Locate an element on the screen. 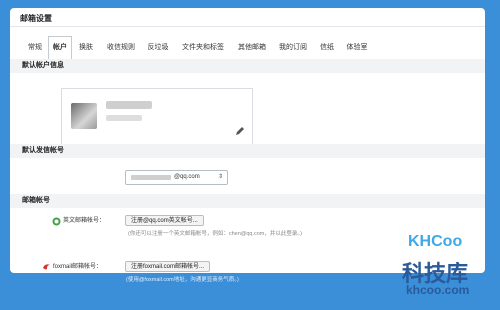 Image resolution: width=500 pixels, height=310 pixels. avatar is located at coordinates (84, 116).